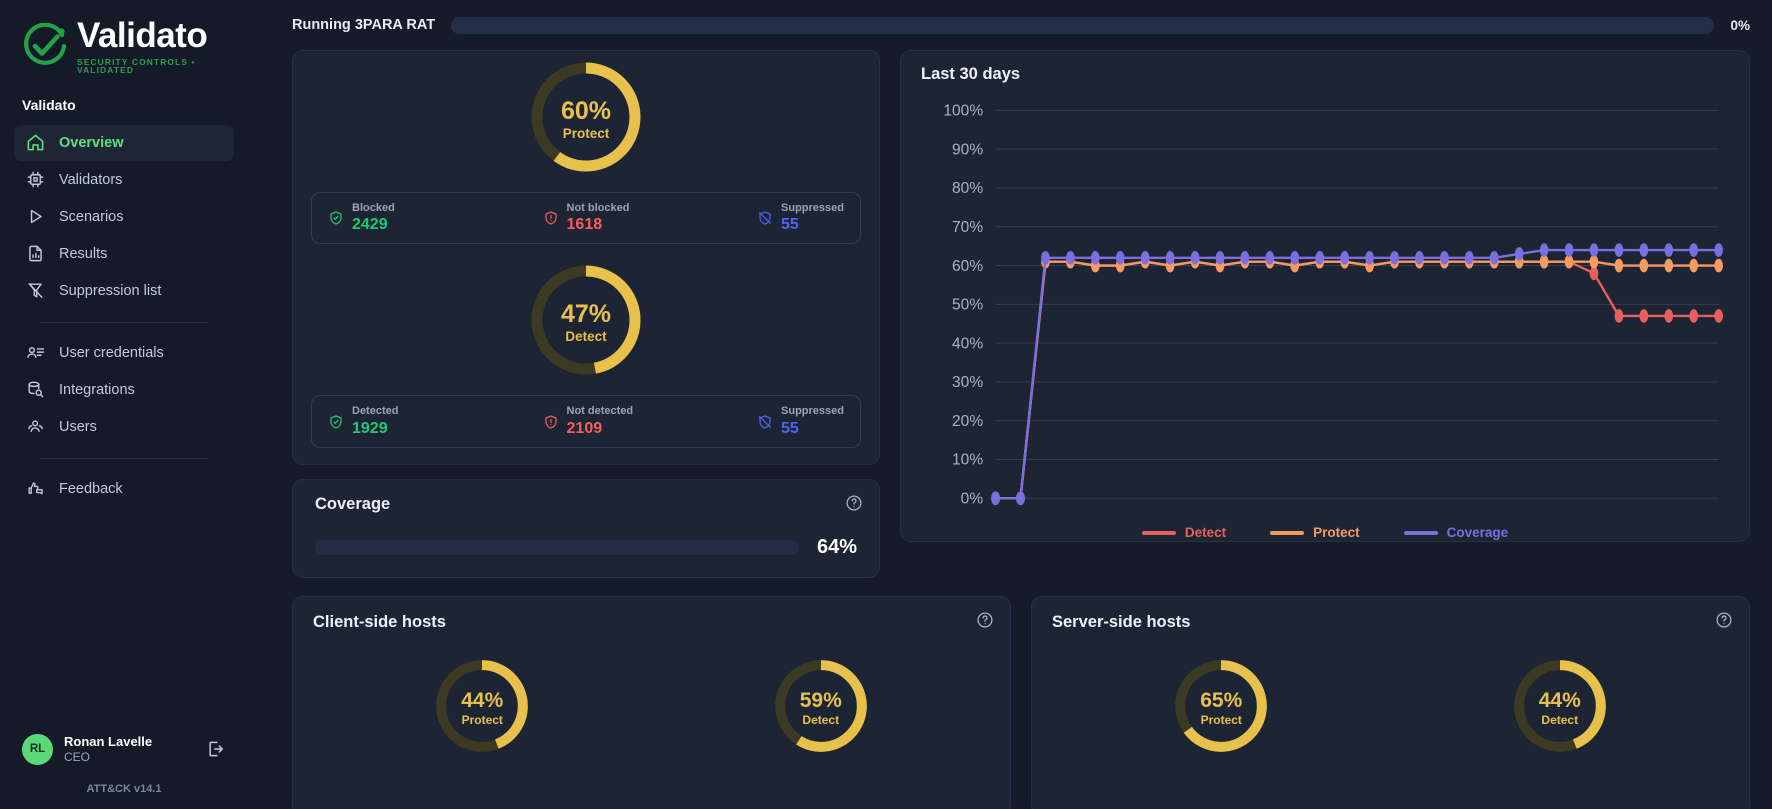  Describe the element at coordinates (967, 188) in the screenshot. I see `svg-text: 80%` at that location.